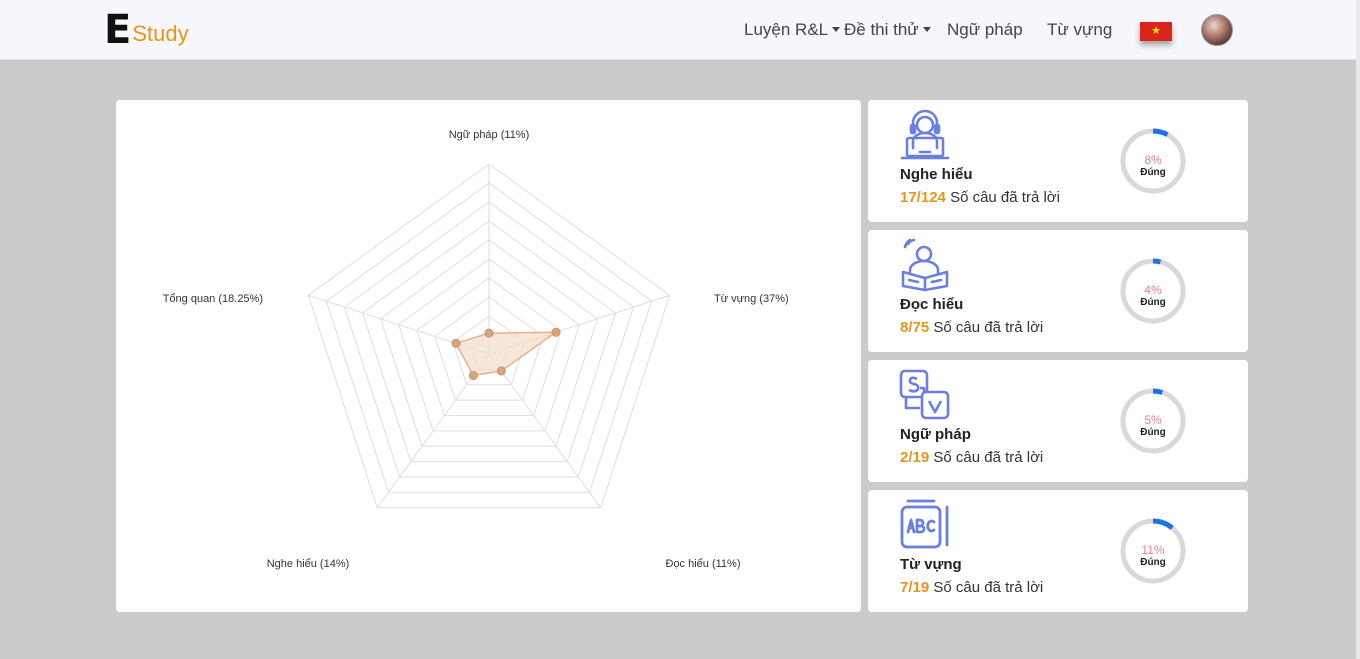 The width and height of the screenshot is (1360, 659). Describe the element at coordinates (924, 394) in the screenshot. I see `grammar-sv-icon` at that location.